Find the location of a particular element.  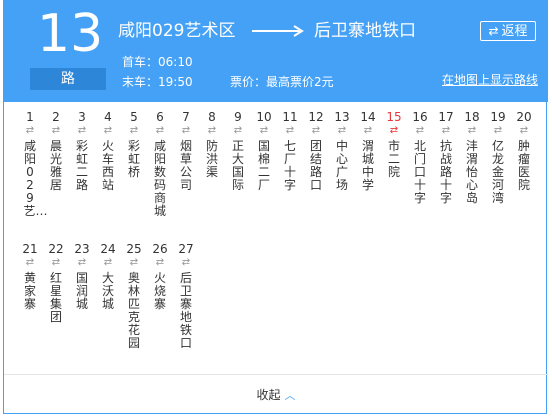

stop-item: 13 ⇄ 中心广场 is located at coordinates (342, 151).